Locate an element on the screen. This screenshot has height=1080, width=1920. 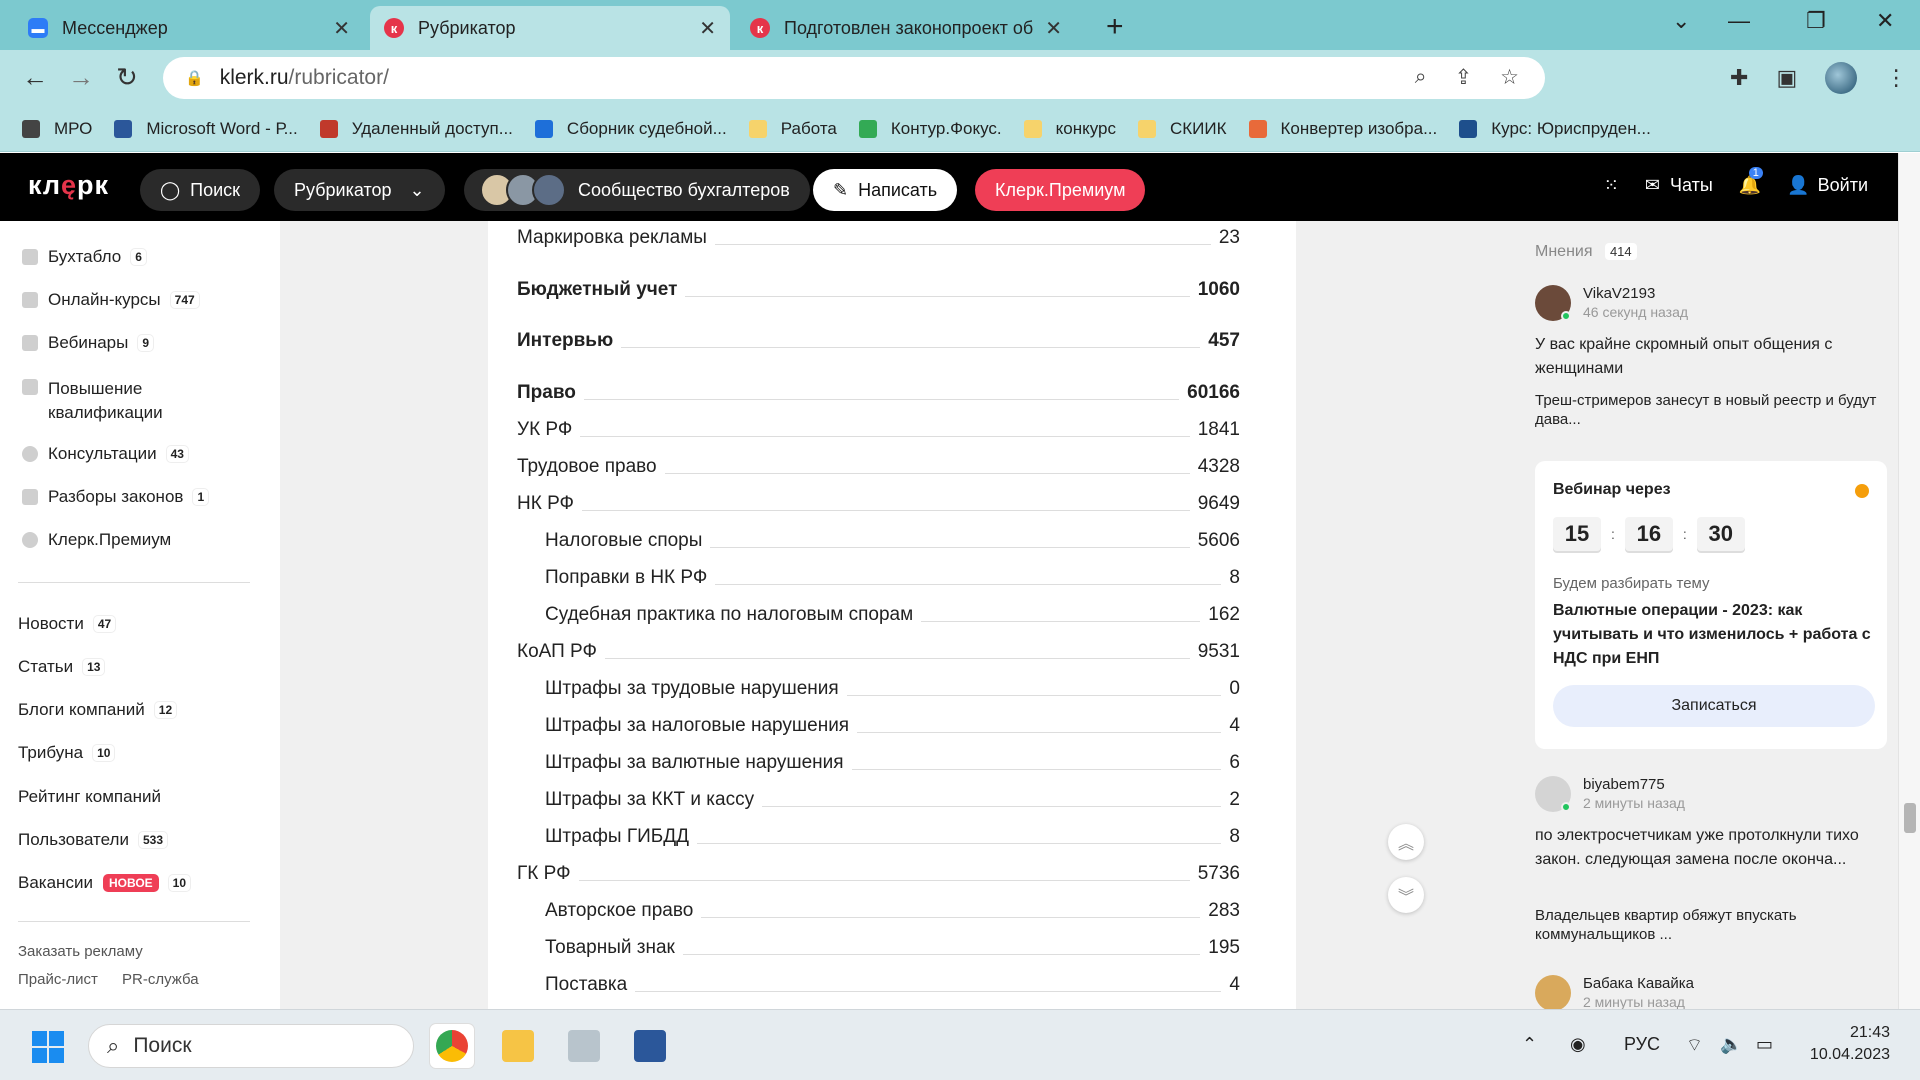
rubric-row: Штрафы за валютные нарушения 6 is located at coordinates (892, 763).